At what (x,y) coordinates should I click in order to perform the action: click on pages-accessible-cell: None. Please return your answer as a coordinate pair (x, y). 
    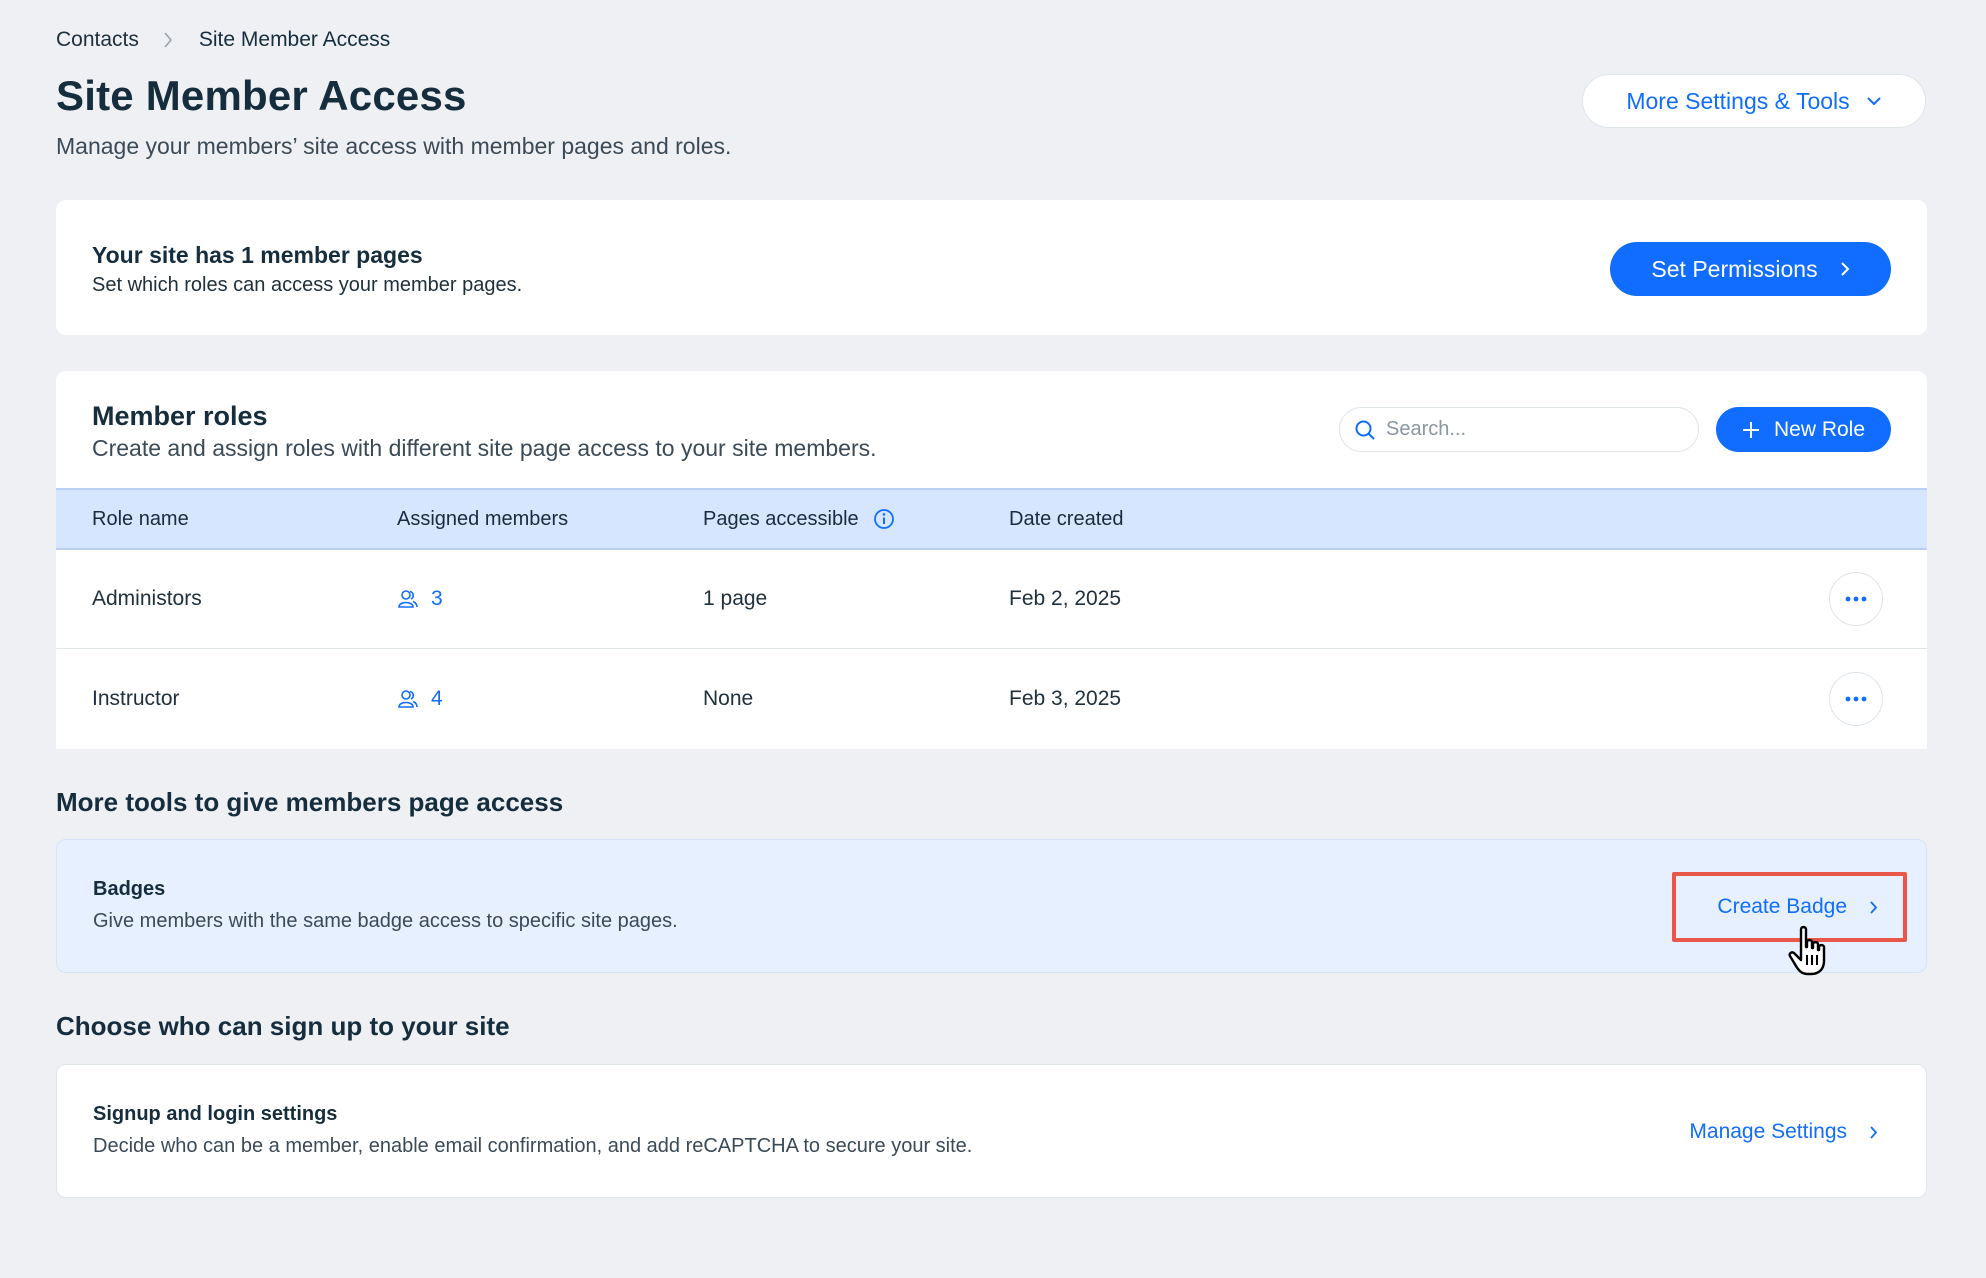
    Looking at the image, I should click on (728, 698).